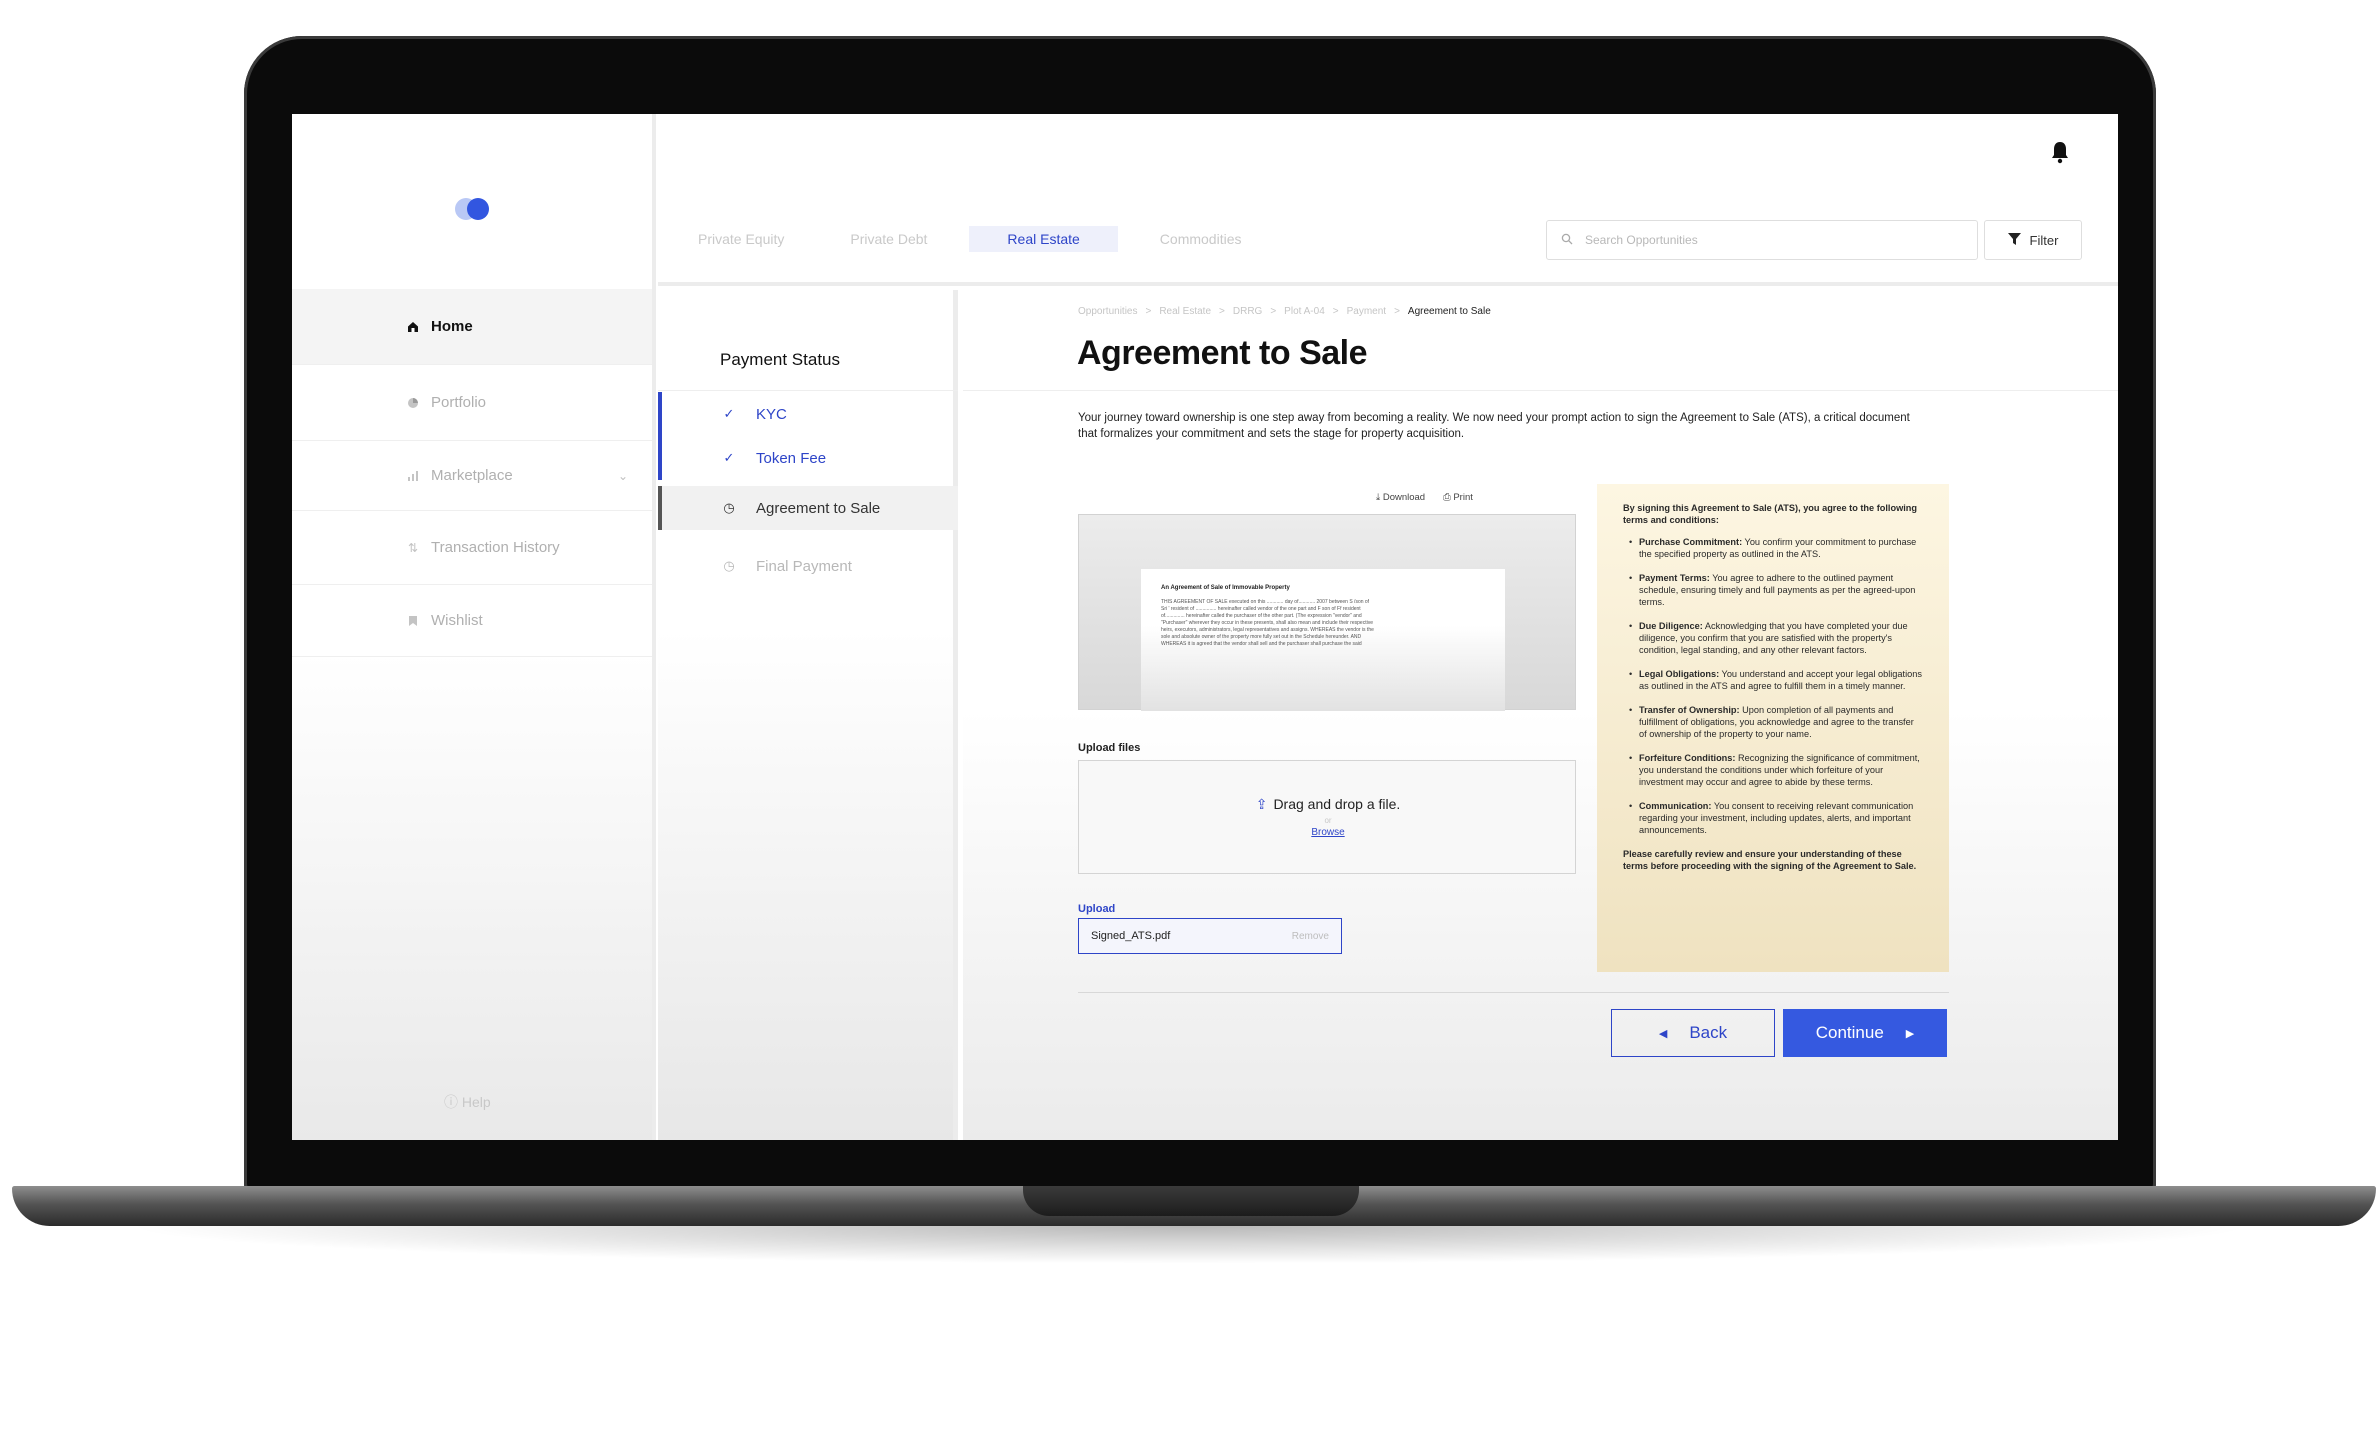  Describe the element at coordinates (495, 547) in the screenshot. I see `sidebar-item-label: Transaction History` at that location.